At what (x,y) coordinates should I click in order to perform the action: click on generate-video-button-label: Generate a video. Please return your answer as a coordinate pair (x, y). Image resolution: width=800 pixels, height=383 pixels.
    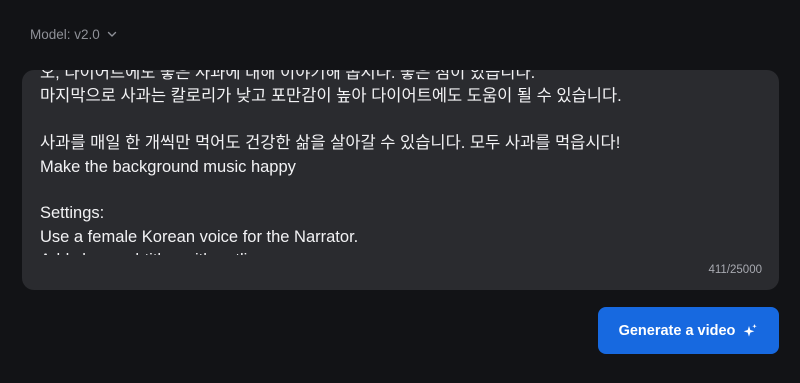
    Looking at the image, I should click on (677, 330).